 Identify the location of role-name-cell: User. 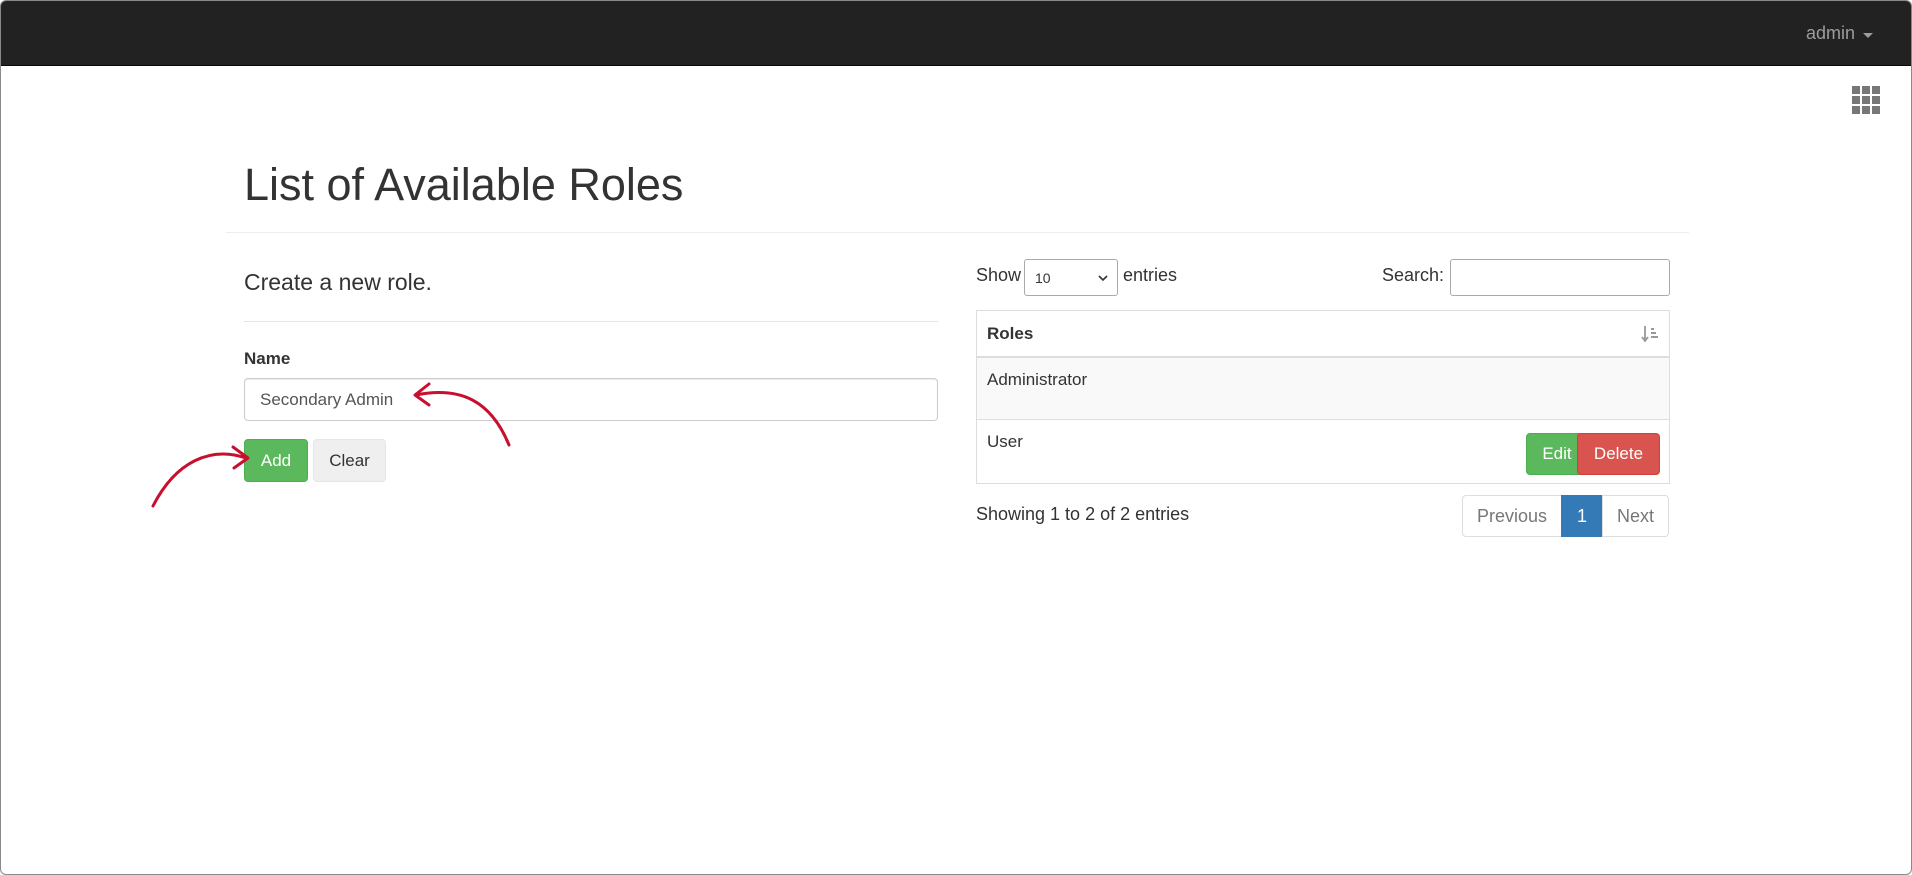
(1005, 441).